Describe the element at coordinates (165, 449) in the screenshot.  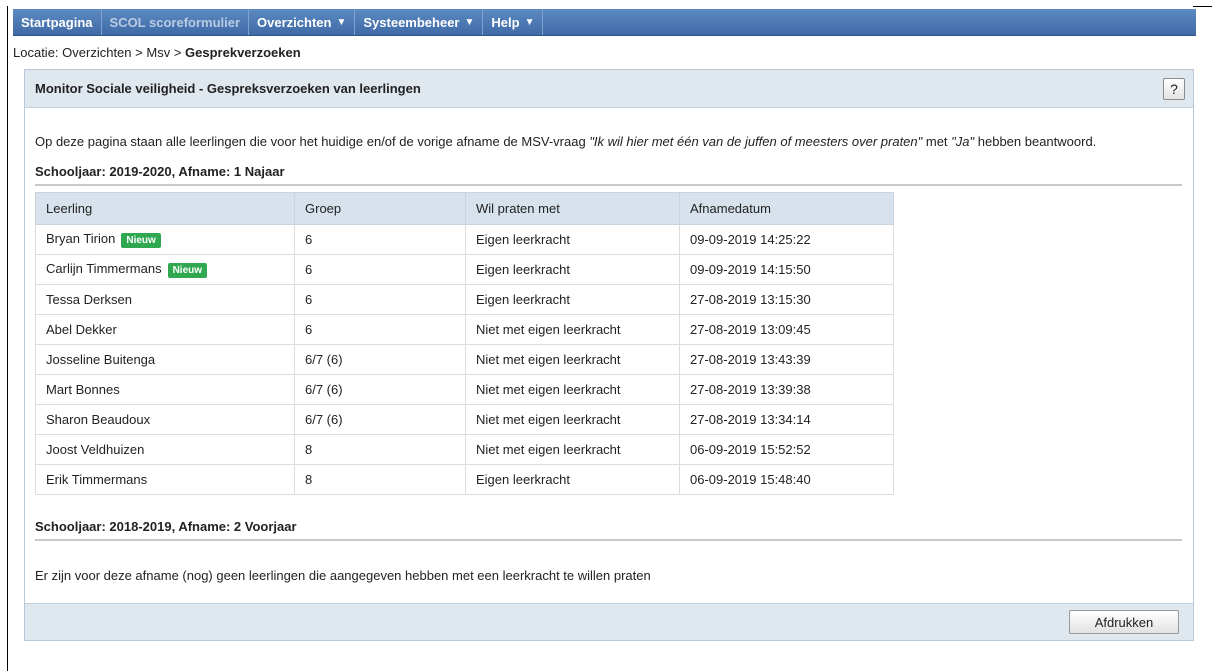
I see `cell-leerling: Joost Veldhuizen` at that location.